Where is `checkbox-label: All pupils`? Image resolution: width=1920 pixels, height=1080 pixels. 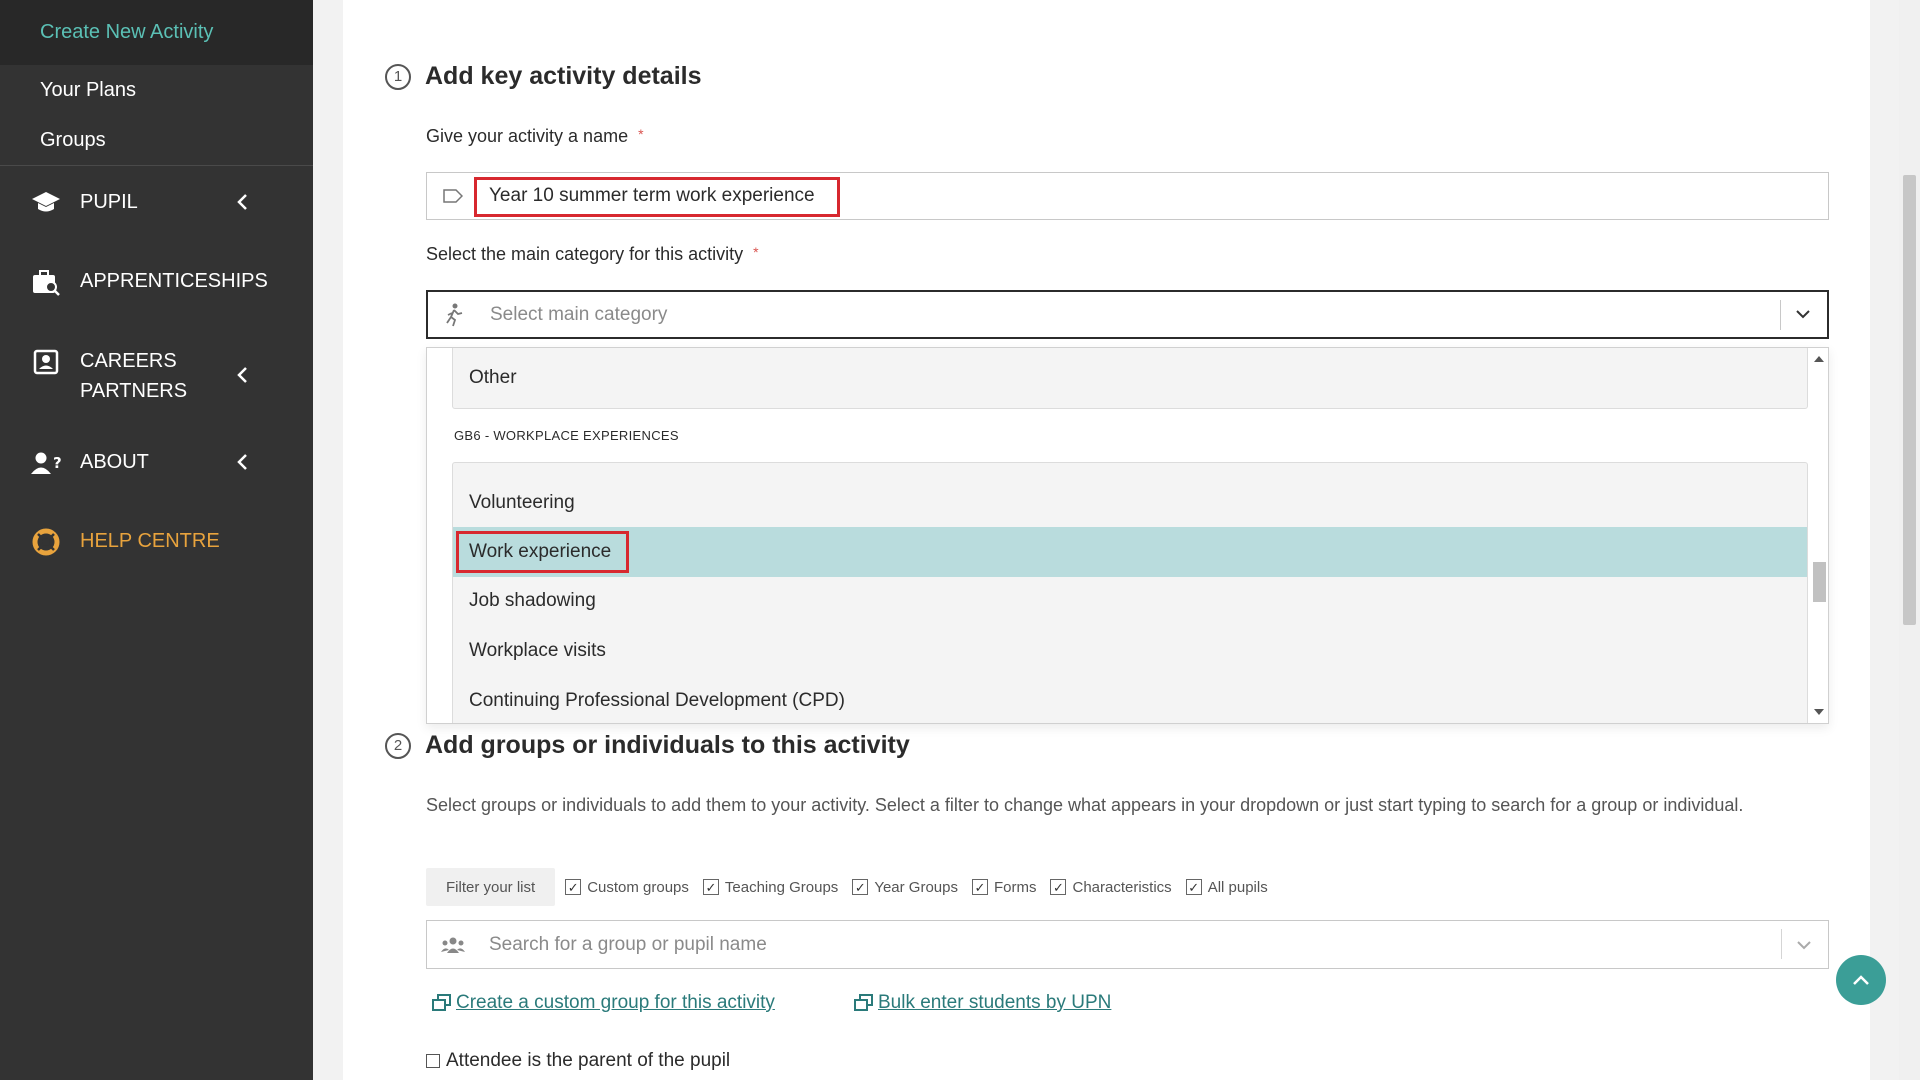
checkbox-label: All pupils is located at coordinates (1237, 887).